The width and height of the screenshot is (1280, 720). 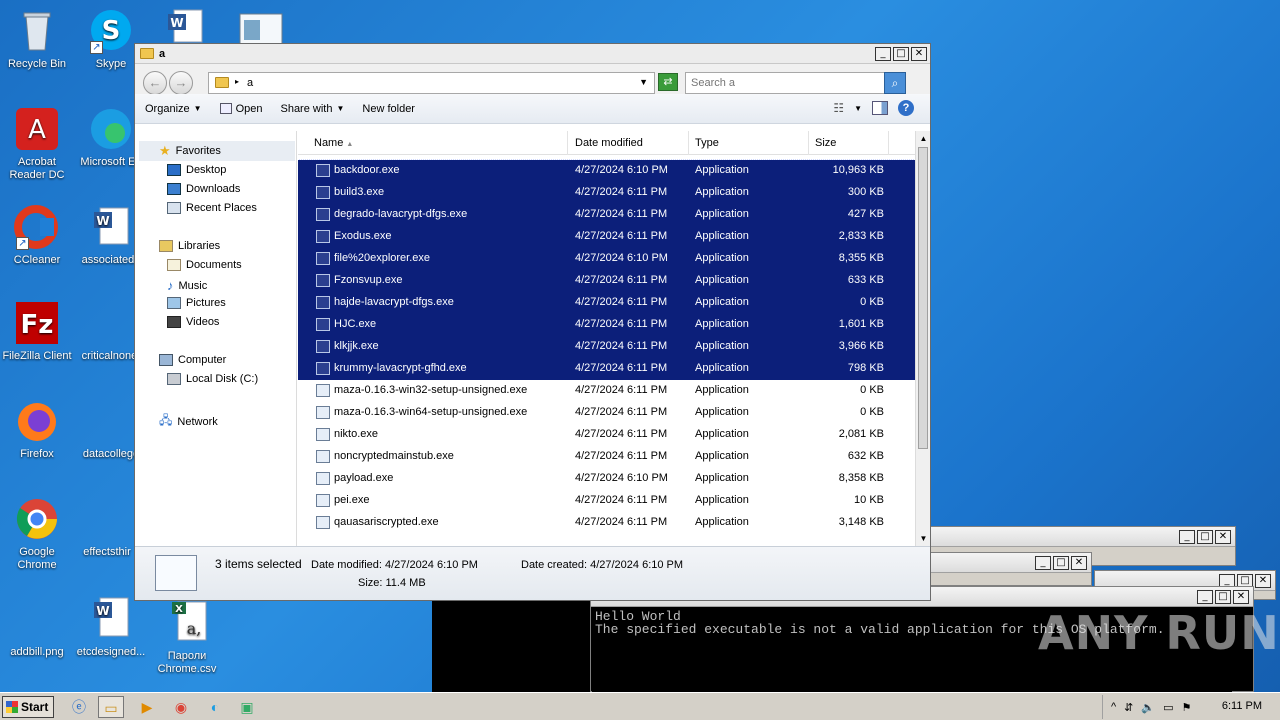 I want to click on nav-music: ♪ Music, so click(x=187, y=285).